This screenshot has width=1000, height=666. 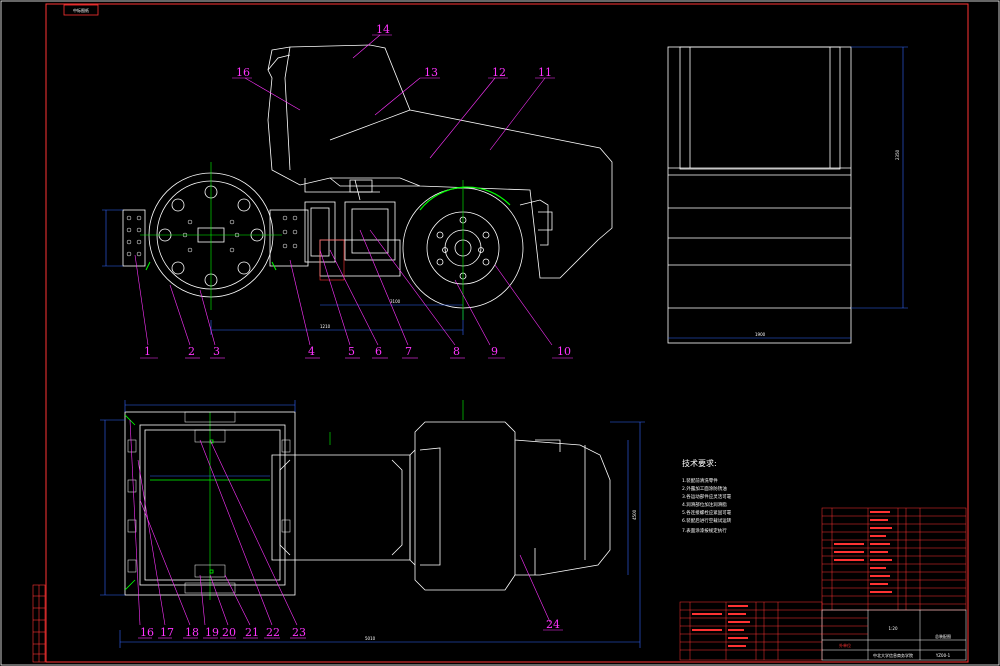 I want to click on top-view-leader-underlines, so click(x=350, y=634).